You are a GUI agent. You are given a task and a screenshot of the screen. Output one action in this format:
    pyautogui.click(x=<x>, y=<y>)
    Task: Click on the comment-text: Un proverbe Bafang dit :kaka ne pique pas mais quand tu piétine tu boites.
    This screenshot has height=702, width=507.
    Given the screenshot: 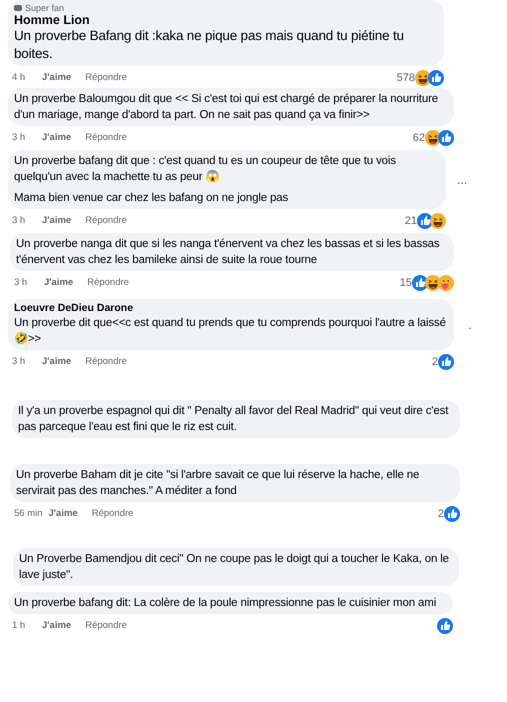 What is the action you would take?
    pyautogui.click(x=209, y=45)
    